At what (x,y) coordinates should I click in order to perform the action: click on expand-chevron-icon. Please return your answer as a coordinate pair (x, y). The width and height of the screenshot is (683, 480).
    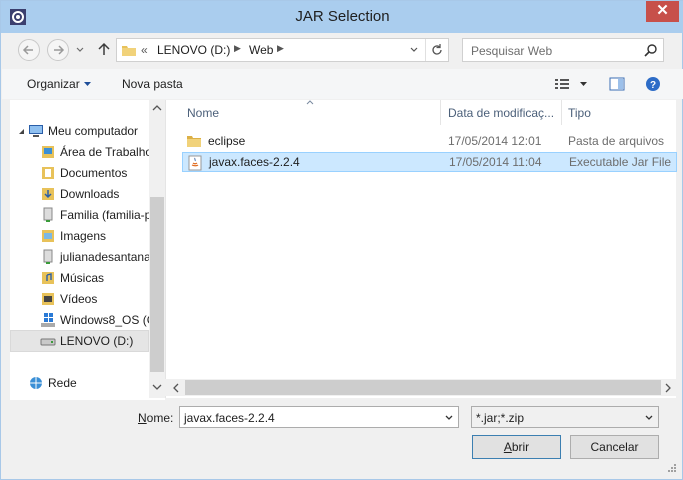
    Looking at the image, I should click on (21, 131).